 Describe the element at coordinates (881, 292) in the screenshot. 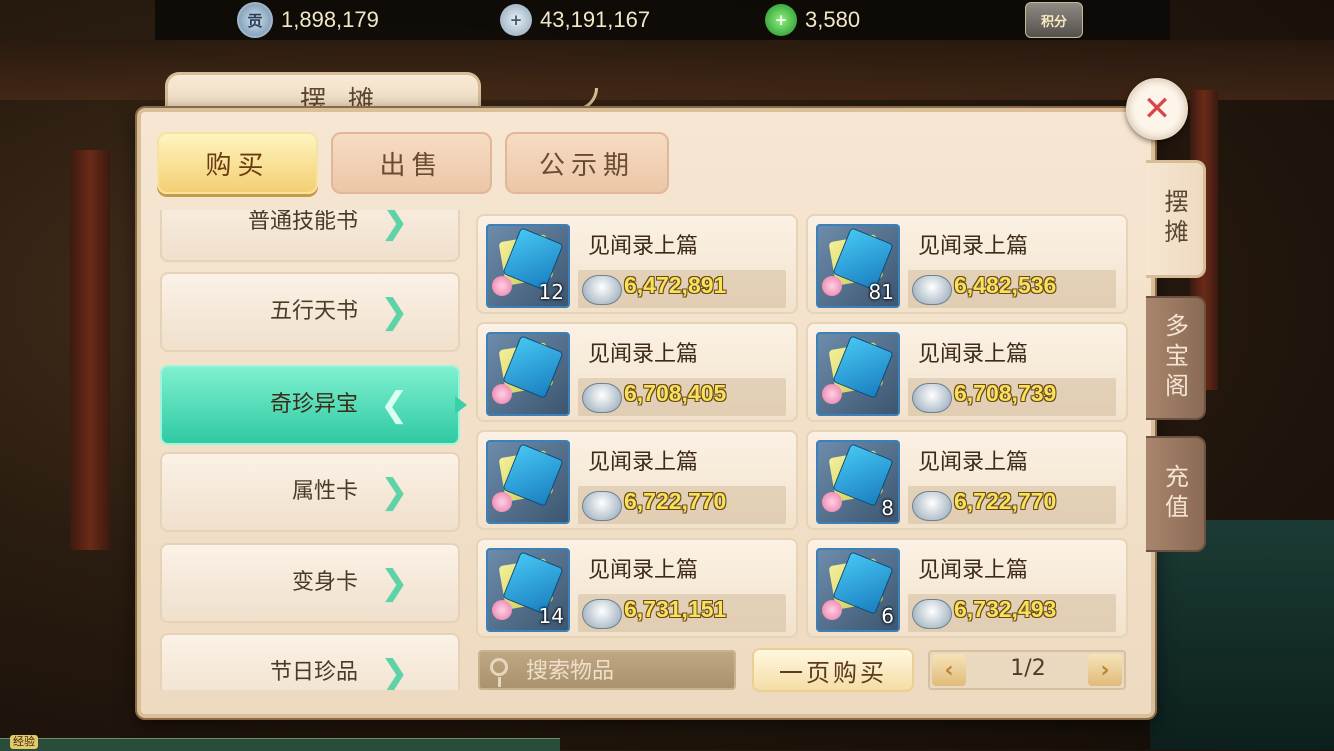

I see `item-count: 81` at that location.